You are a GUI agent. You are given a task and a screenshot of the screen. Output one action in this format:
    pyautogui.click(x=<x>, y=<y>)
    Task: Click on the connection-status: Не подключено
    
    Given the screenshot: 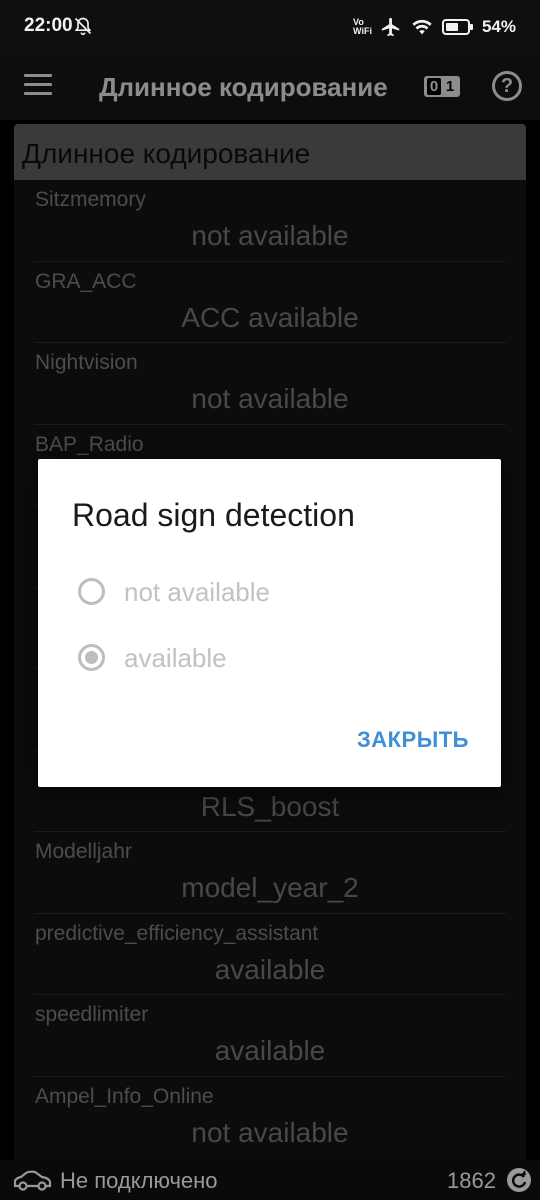 What is the action you would take?
    pyautogui.click(x=139, y=1180)
    